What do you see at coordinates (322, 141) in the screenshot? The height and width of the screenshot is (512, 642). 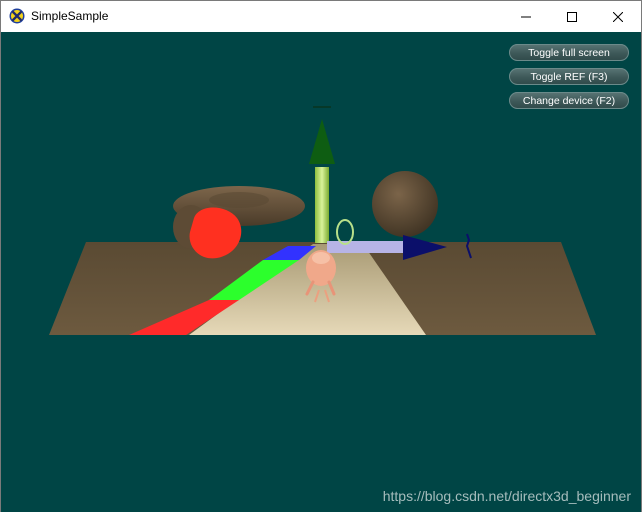 I see `y-axis-head` at bounding box center [322, 141].